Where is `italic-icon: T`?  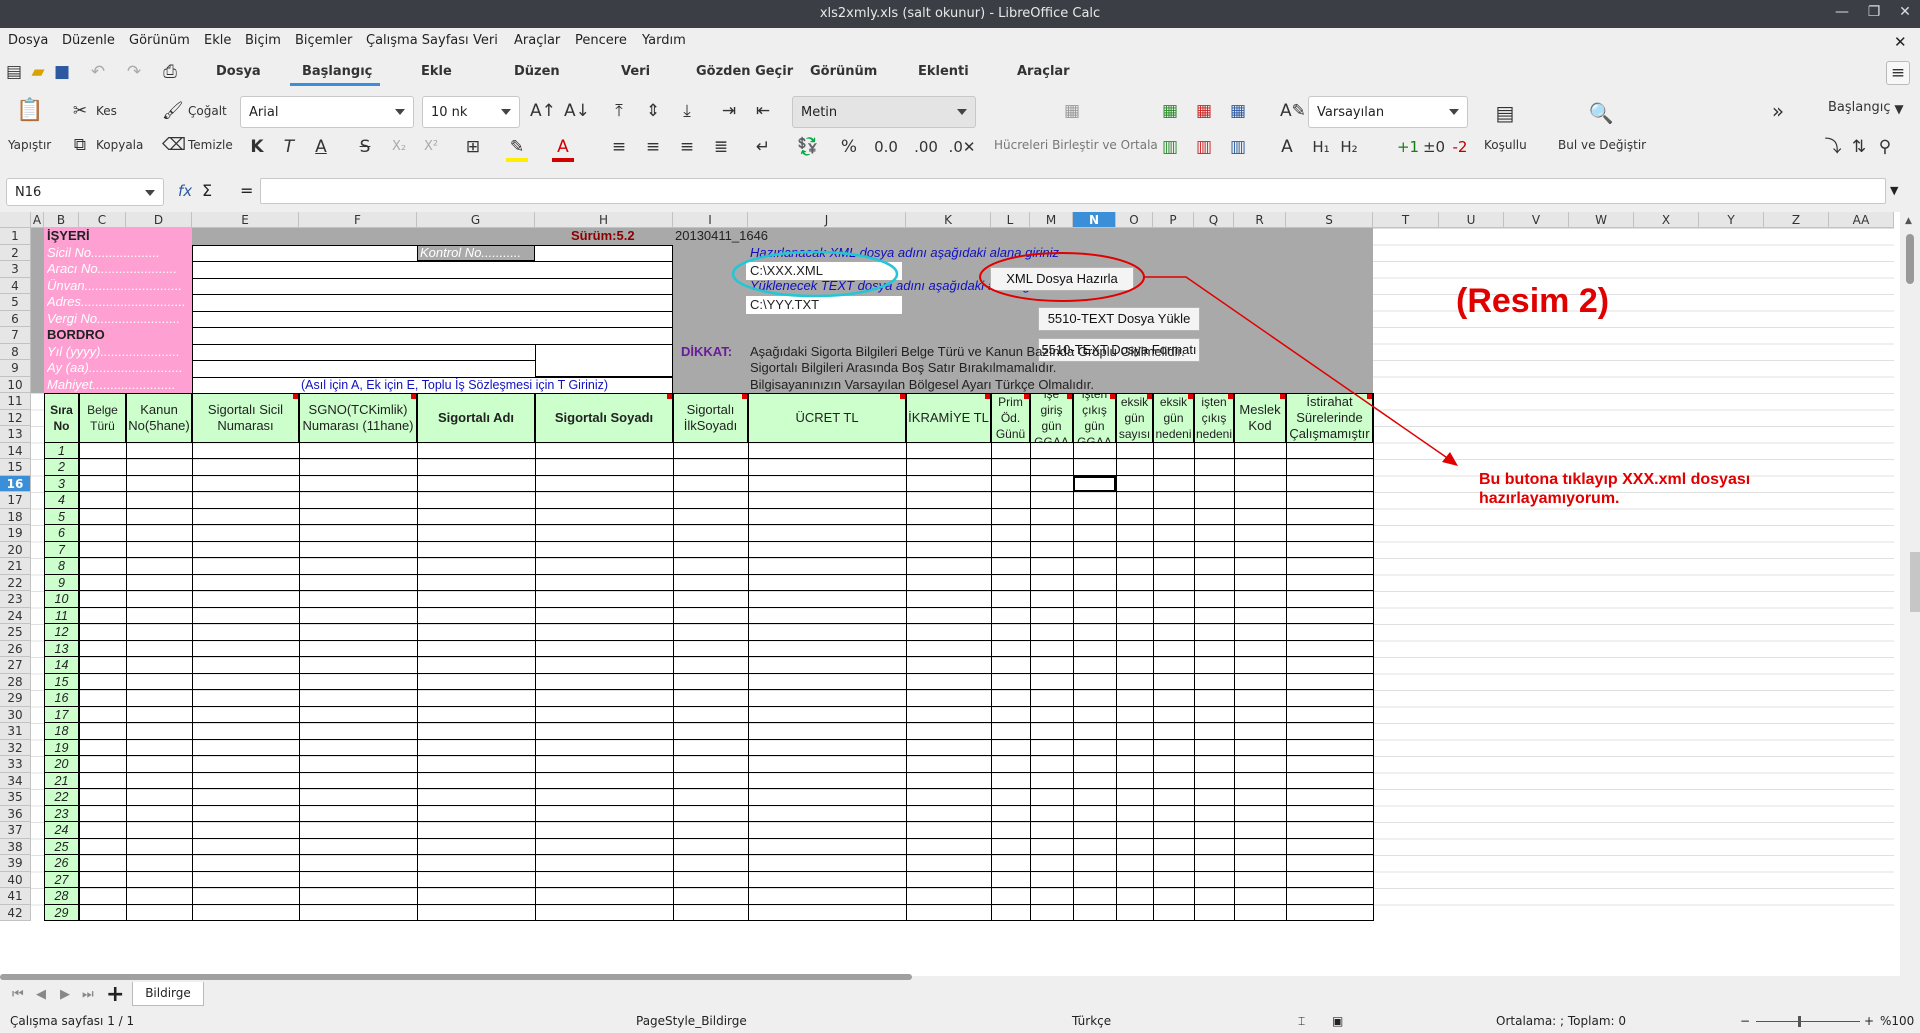 italic-icon: T is located at coordinates (289, 147).